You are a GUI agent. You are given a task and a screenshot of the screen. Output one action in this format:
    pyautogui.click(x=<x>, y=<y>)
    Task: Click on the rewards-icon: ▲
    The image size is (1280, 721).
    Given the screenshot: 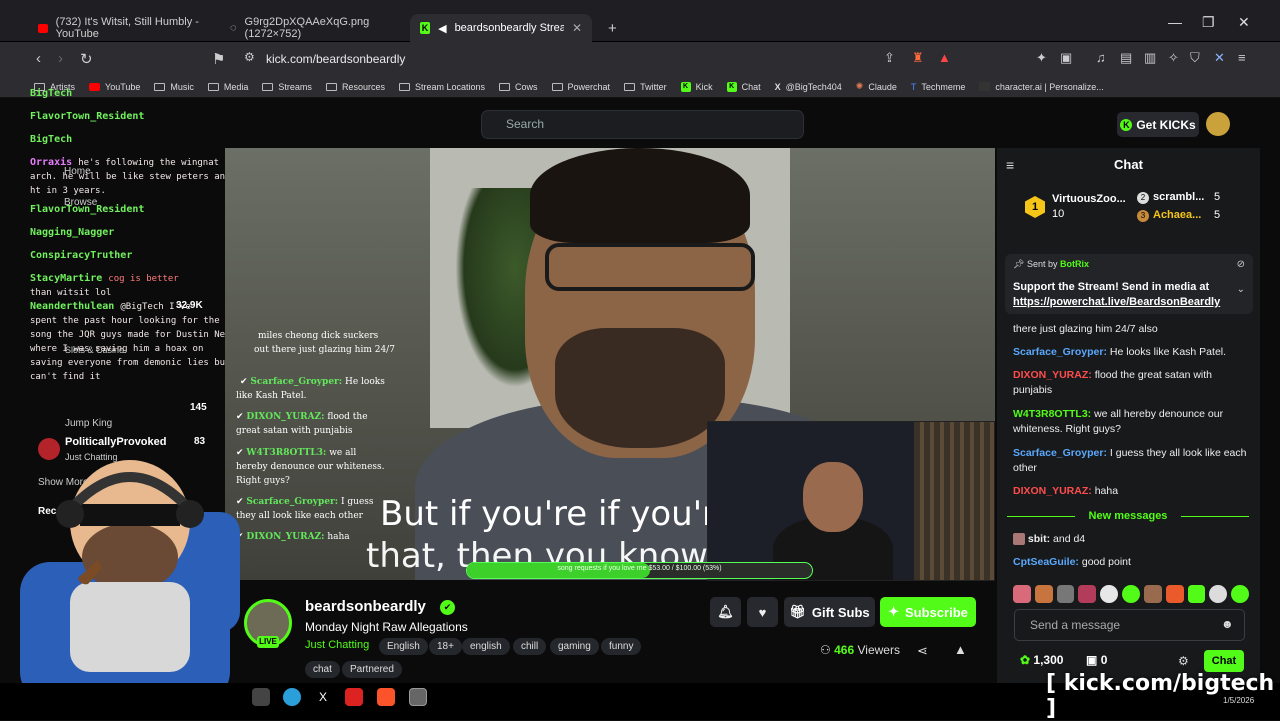 What is the action you would take?
    pyautogui.click(x=944, y=57)
    